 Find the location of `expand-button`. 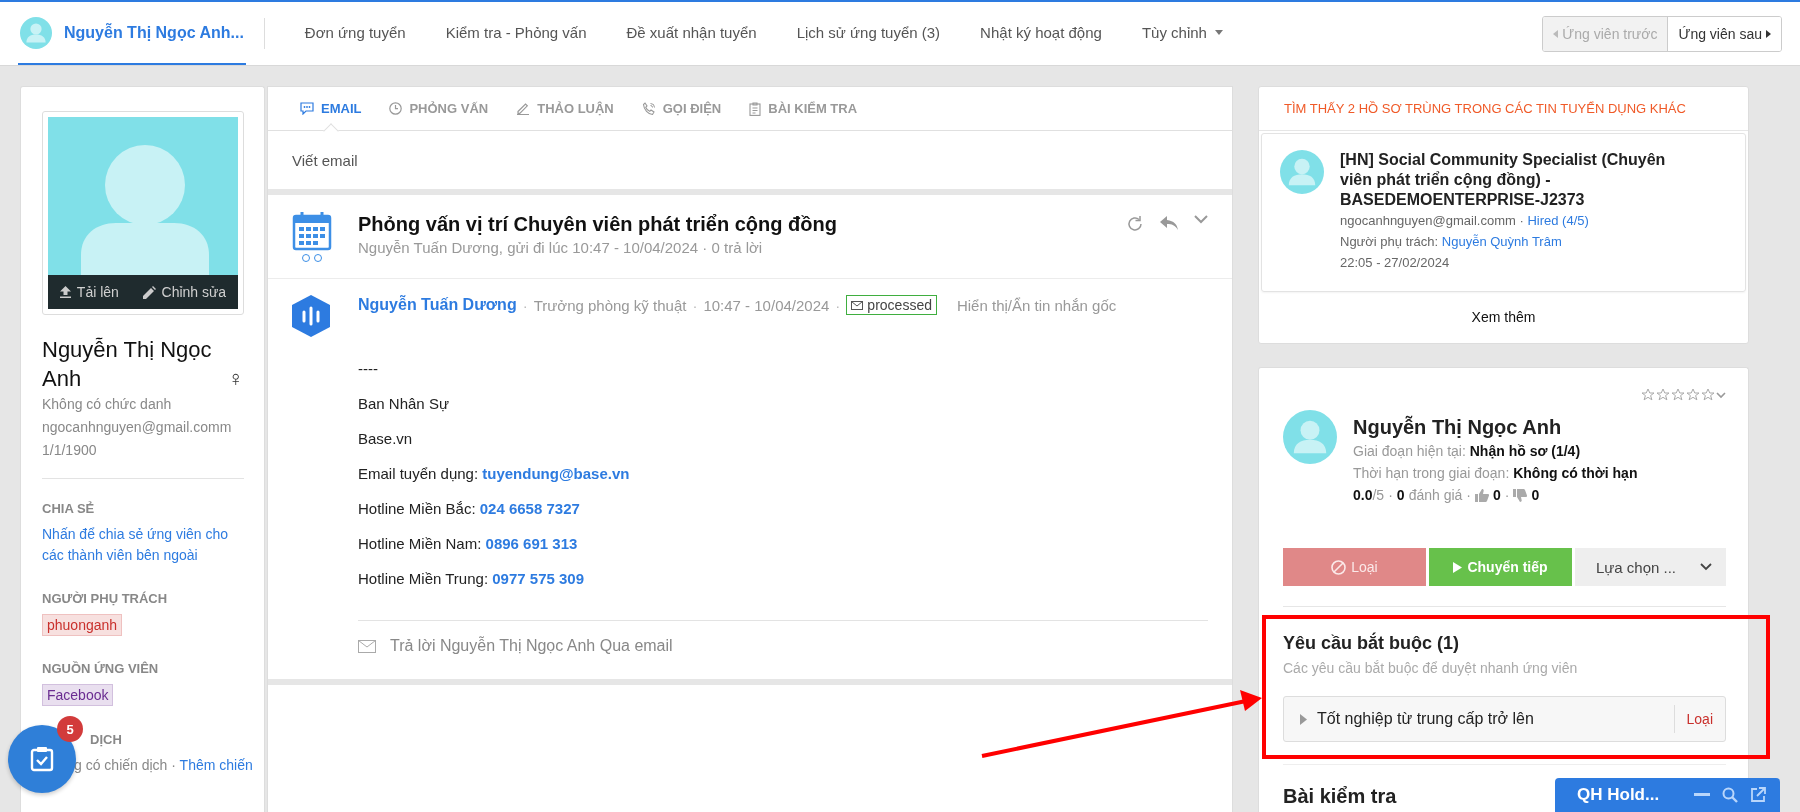

expand-button is located at coordinates (1201, 219).